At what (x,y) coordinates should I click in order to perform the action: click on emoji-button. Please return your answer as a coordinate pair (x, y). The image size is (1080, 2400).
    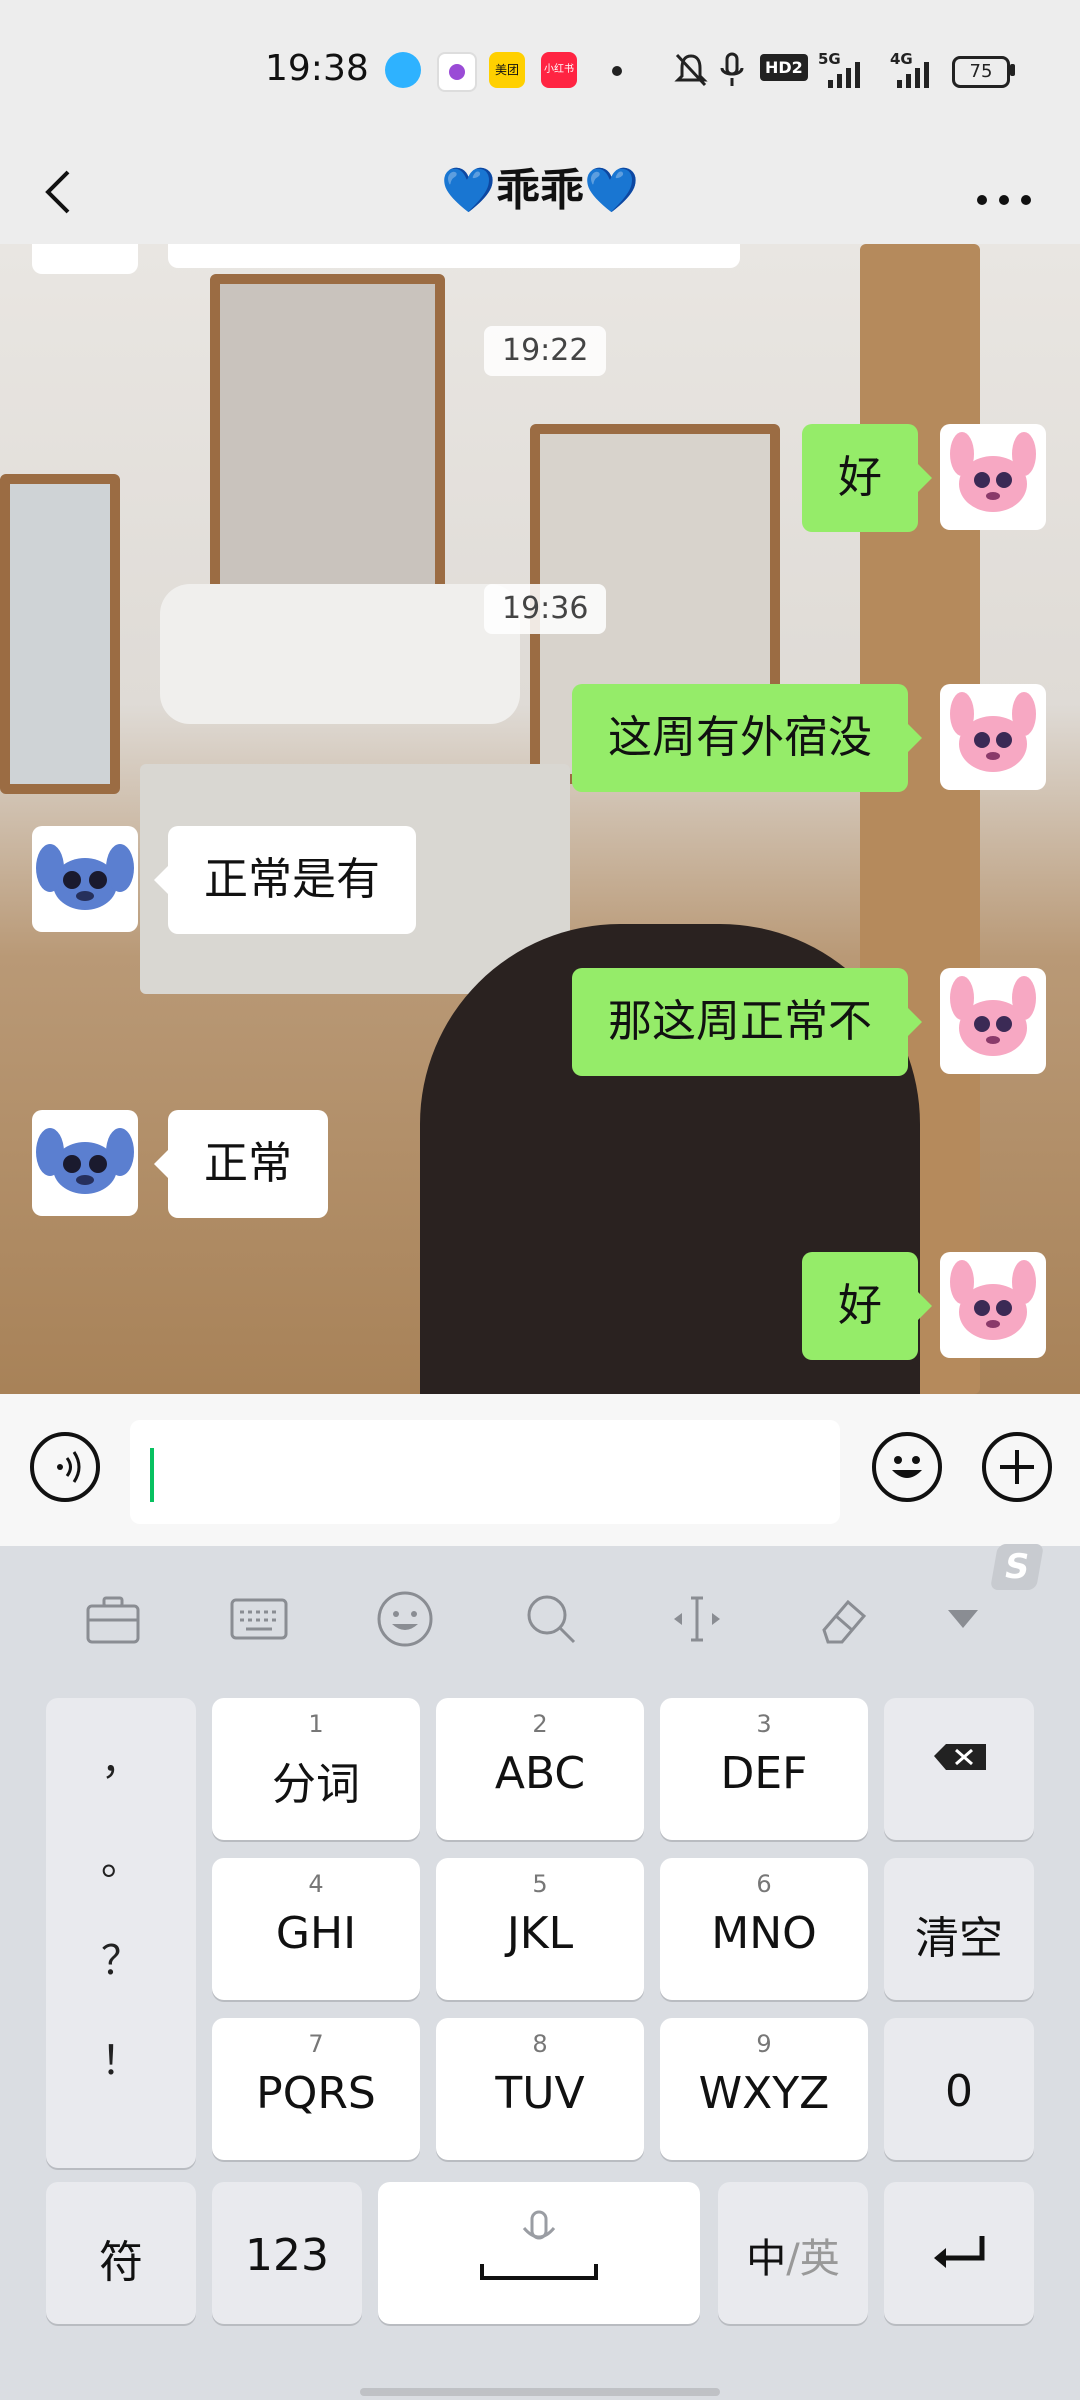
    Looking at the image, I should click on (907, 1467).